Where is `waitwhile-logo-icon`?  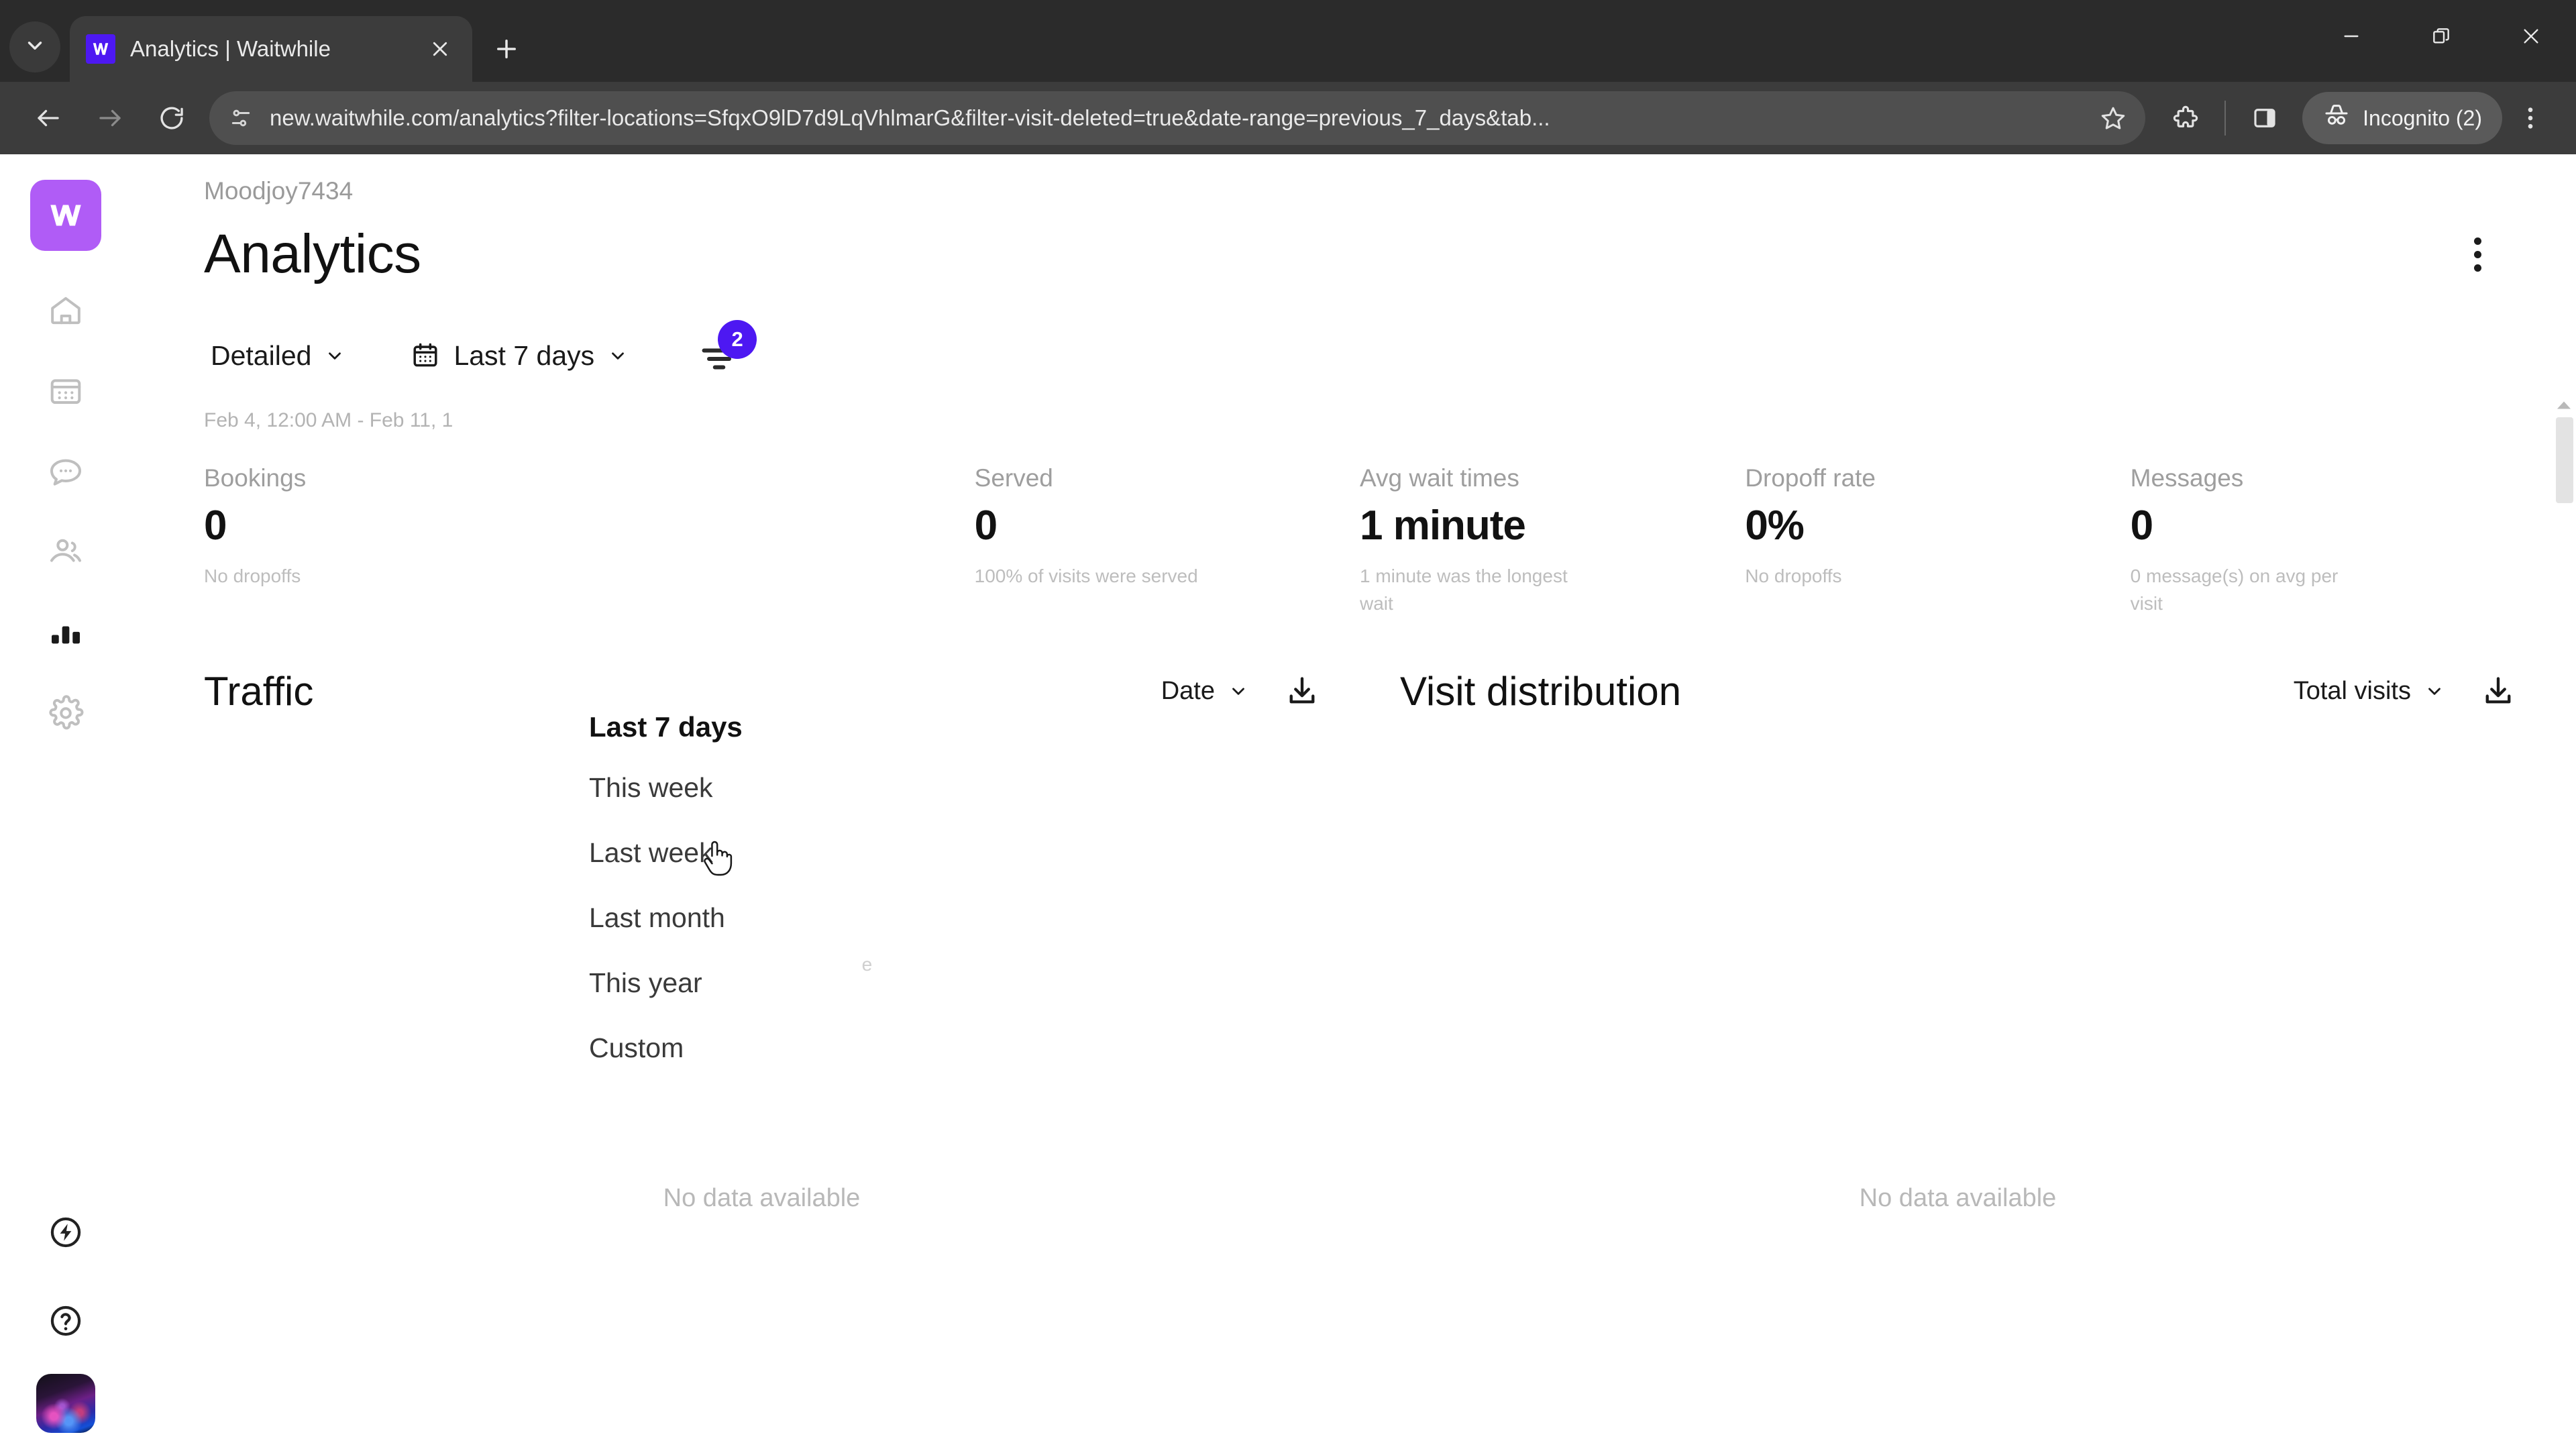
waitwhile-logo-icon is located at coordinates (100, 49).